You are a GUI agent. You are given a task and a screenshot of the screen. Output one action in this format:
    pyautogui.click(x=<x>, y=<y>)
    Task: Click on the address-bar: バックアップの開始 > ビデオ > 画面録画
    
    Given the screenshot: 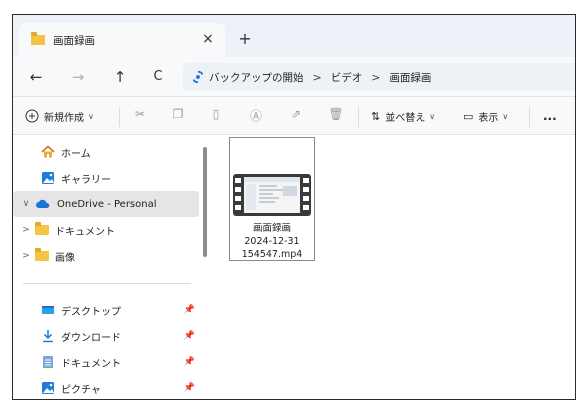 What is the action you would take?
    pyautogui.click(x=379, y=77)
    